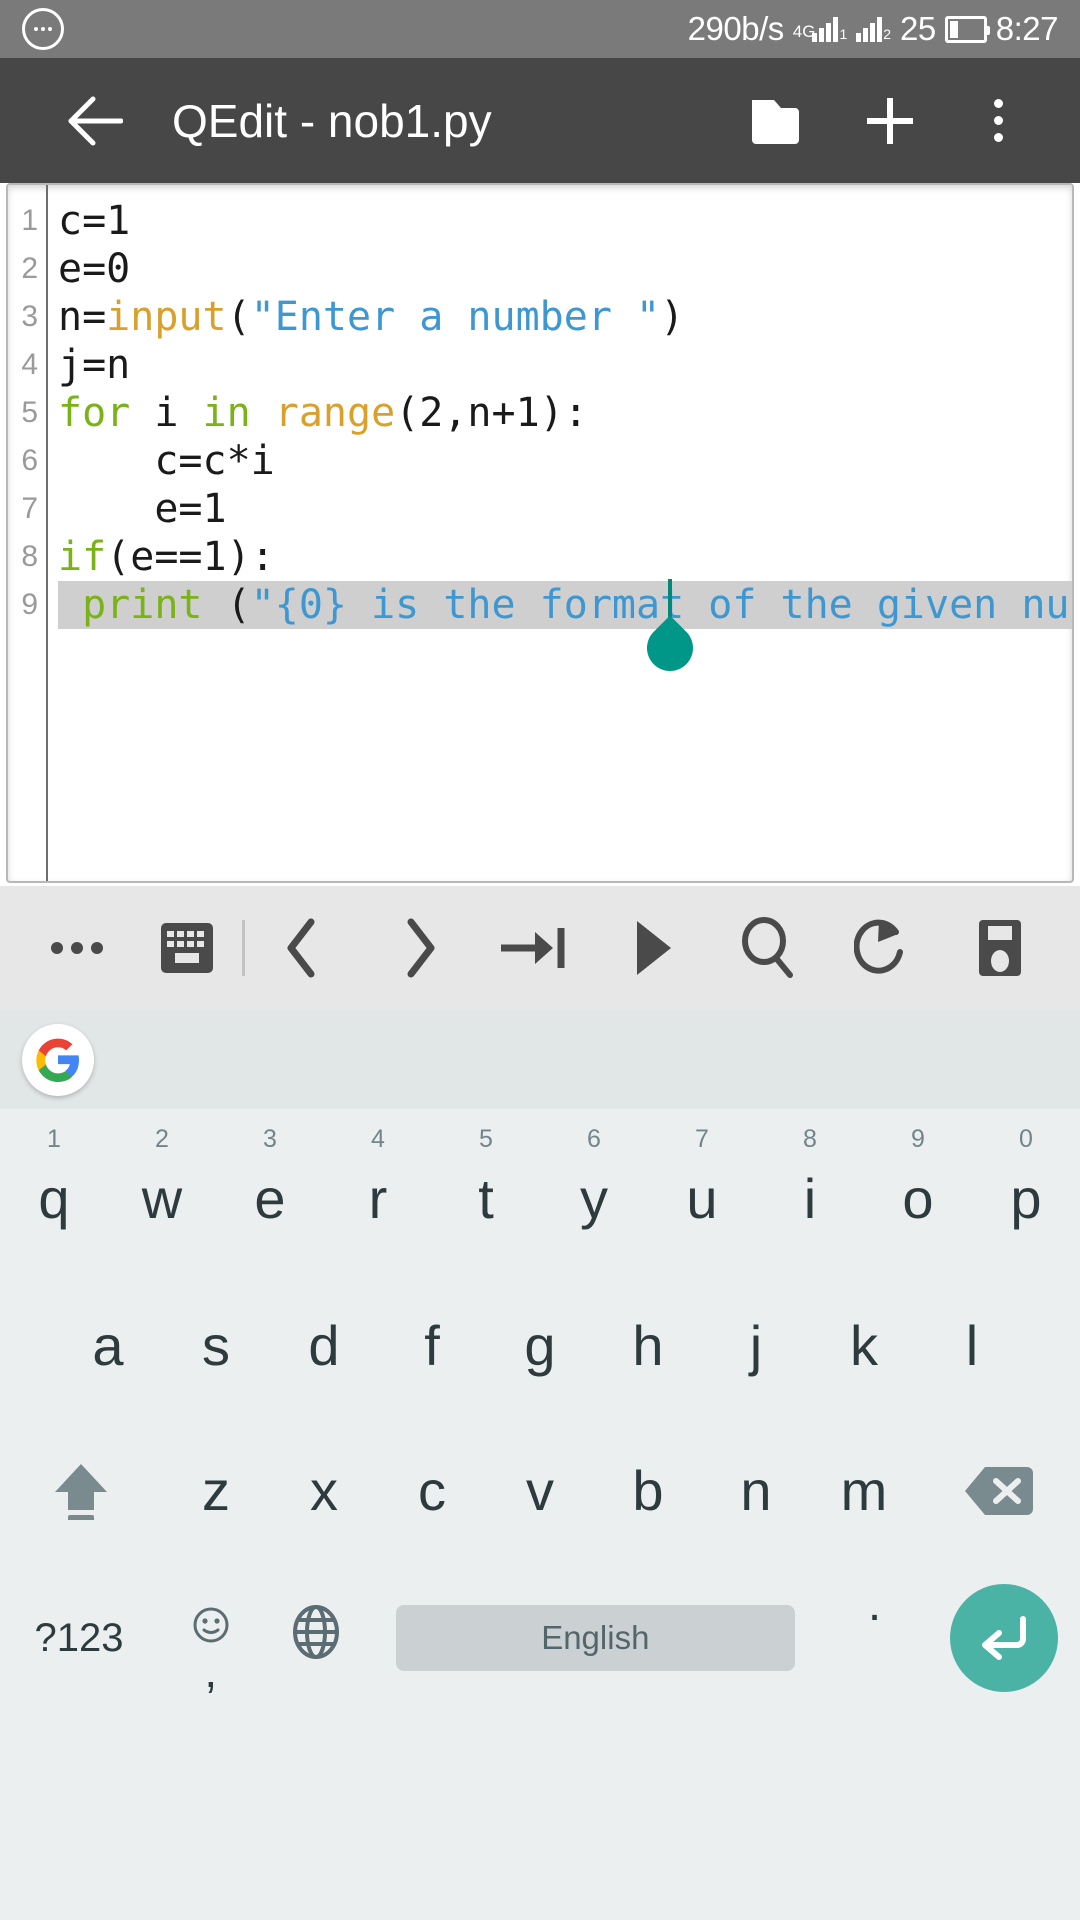  Describe the element at coordinates (998, 121) in the screenshot. I see `kebab-menu-icon` at that location.